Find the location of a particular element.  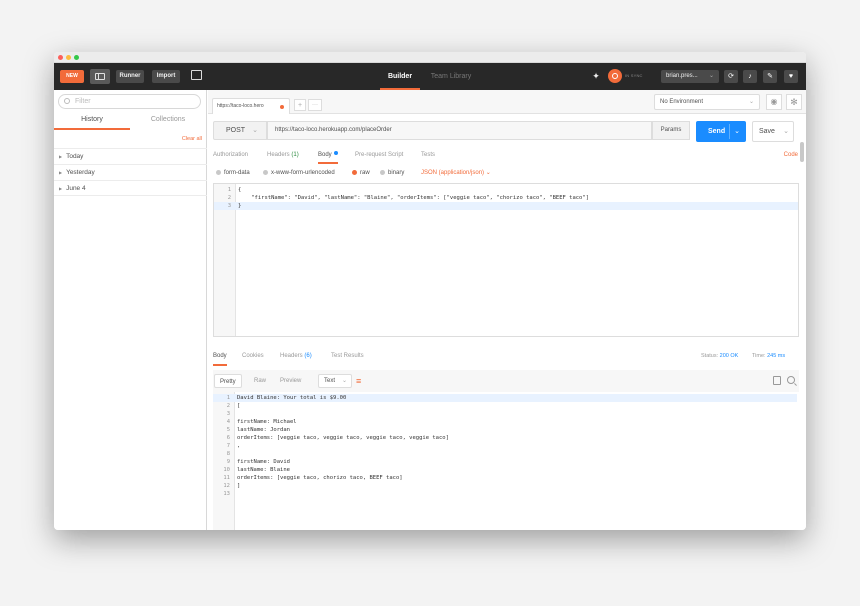

method-select: POST ⌄ is located at coordinates (240, 130).